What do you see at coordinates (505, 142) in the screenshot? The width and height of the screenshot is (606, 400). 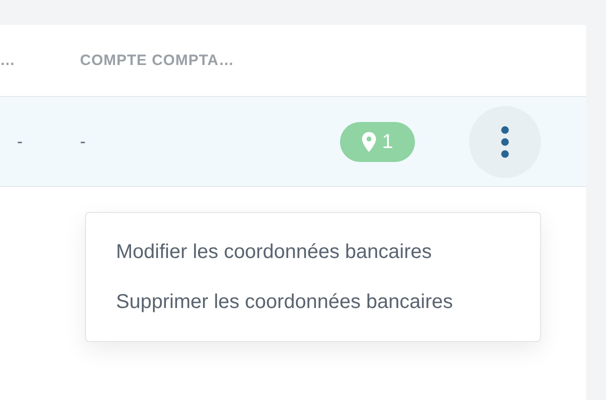 I see `more-vertical-icon` at bounding box center [505, 142].